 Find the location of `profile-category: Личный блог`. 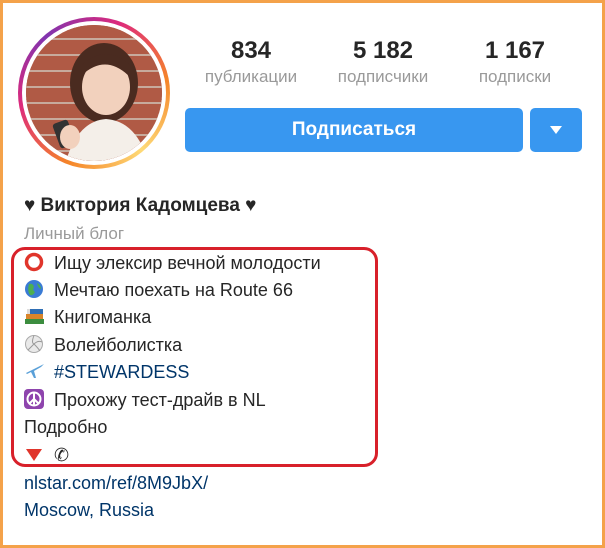

profile-category: Личный блог is located at coordinates (74, 233).